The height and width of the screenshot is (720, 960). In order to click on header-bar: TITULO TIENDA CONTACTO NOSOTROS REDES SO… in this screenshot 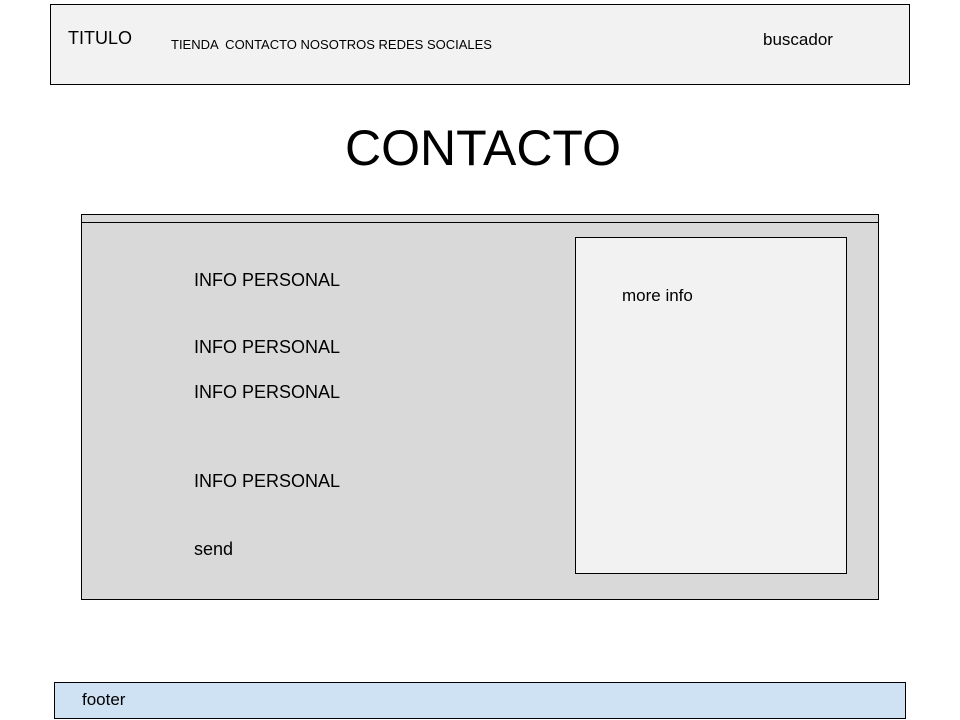, I will do `click(480, 44)`.